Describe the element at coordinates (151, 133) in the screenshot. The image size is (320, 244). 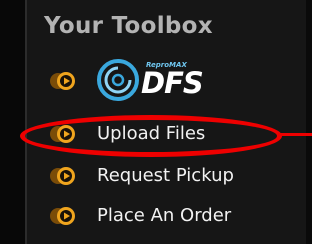
I see `menu-item-label: Upload Files` at that location.